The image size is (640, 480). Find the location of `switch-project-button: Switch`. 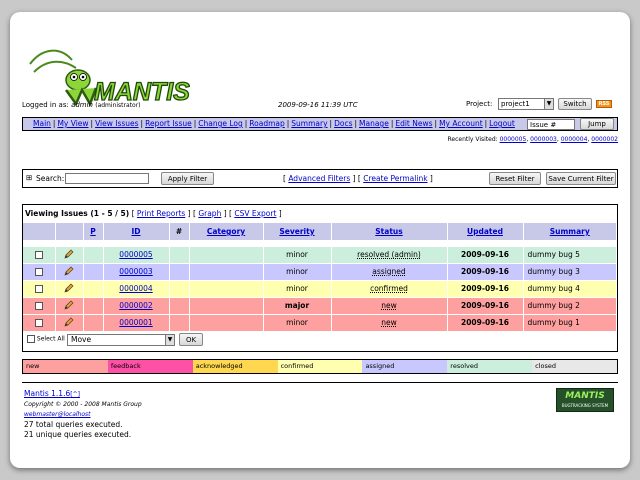

switch-project-button: Switch is located at coordinates (575, 104).